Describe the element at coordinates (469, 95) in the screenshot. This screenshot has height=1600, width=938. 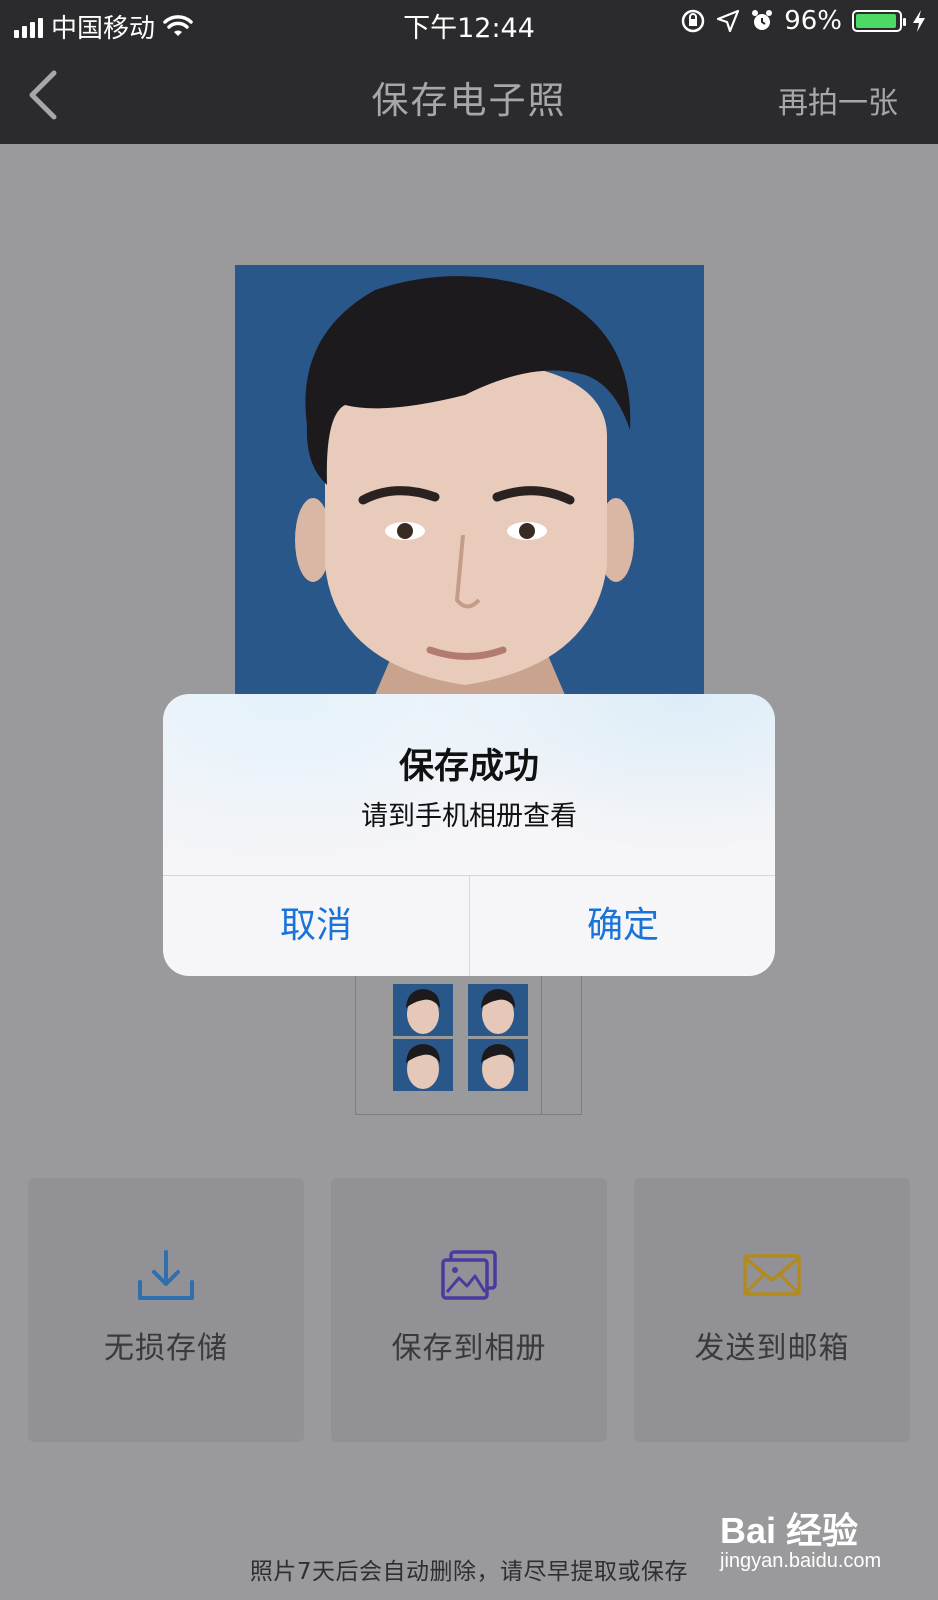
I see `nav-bar: 保存电子照 再拍一张` at that location.